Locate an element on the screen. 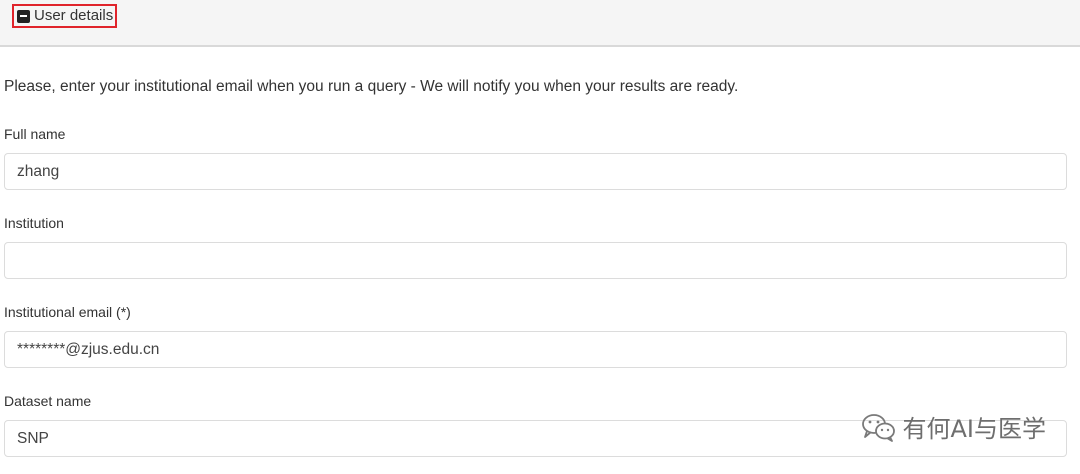 The image size is (1080, 474). panel-title: User details is located at coordinates (74, 15).